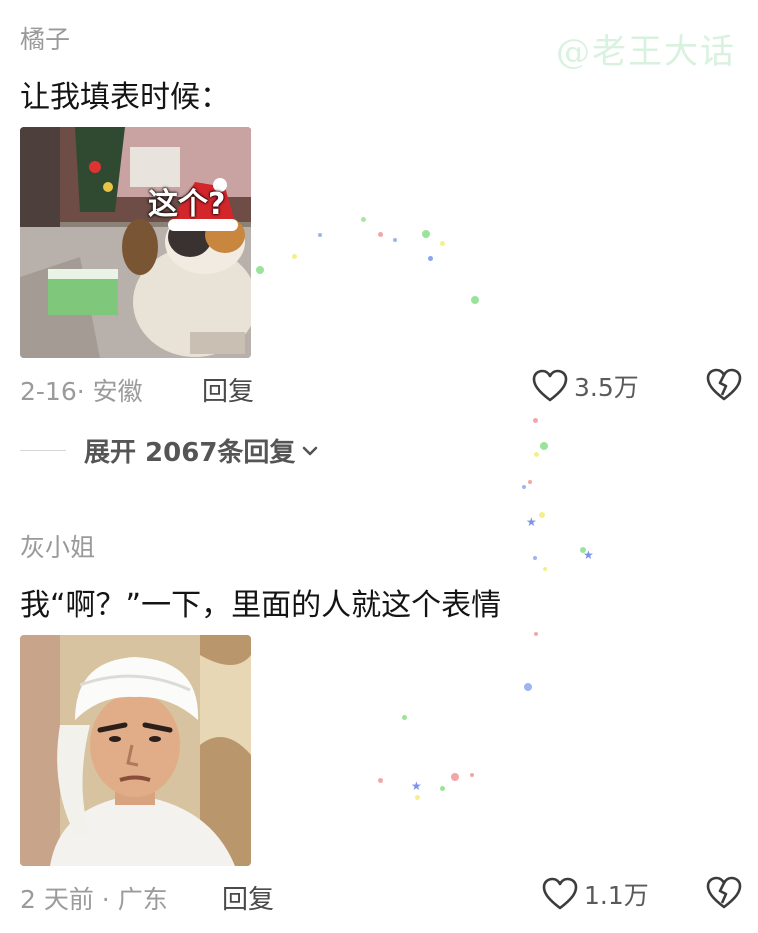 This screenshot has width=758, height=933. What do you see at coordinates (190, 453) in the screenshot?
I see `expand-replies-label: 展开 2067条回复` at bounding box center [190, 453].